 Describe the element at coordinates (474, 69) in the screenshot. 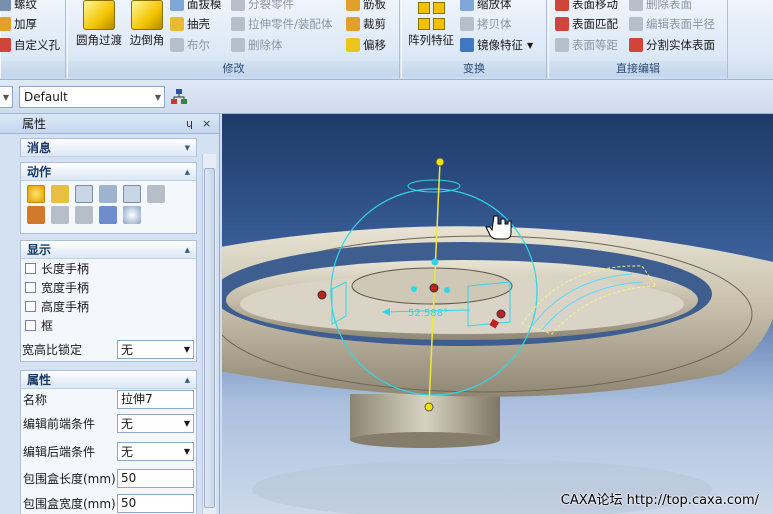

I see `ribbon-group-label: 变换` at that location.